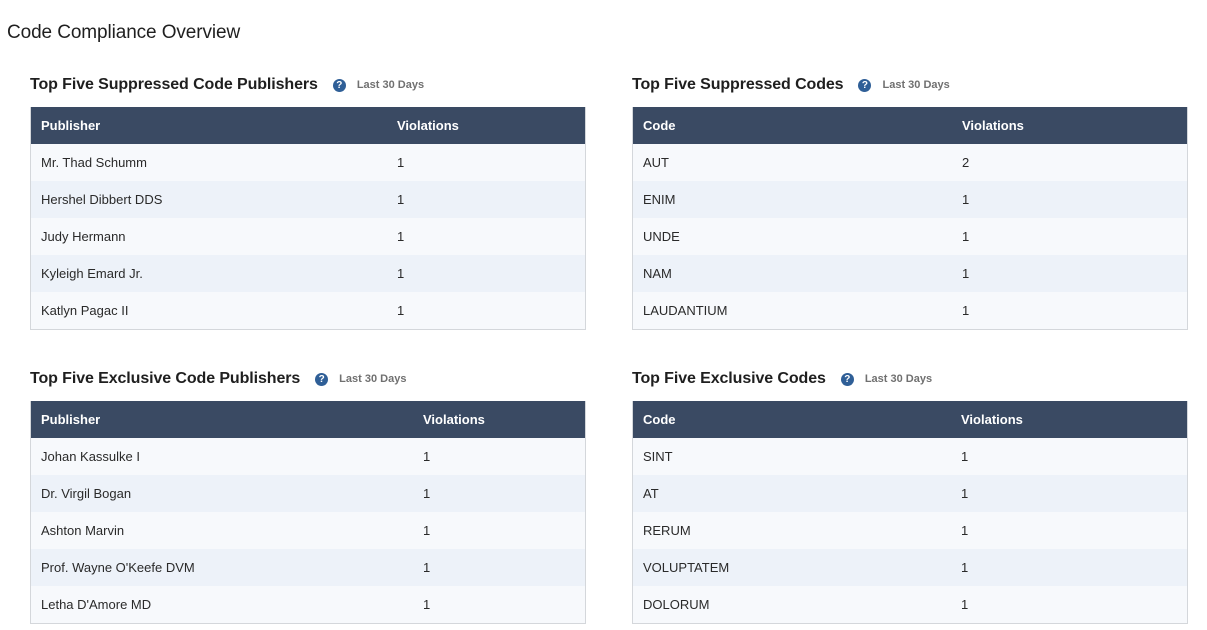 Image resolution: width=1207 pixels, height=630 pixels. Describe the element at coordinates (308, 604) in the screenshot. I see `table-row: Letha D'Amore MD 1` at that location.